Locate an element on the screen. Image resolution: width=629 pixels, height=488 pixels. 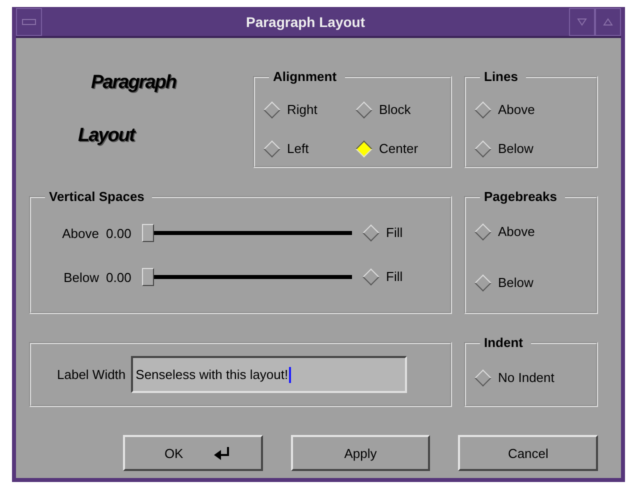
logo-text: Layout is located at coordinates (106, 136).